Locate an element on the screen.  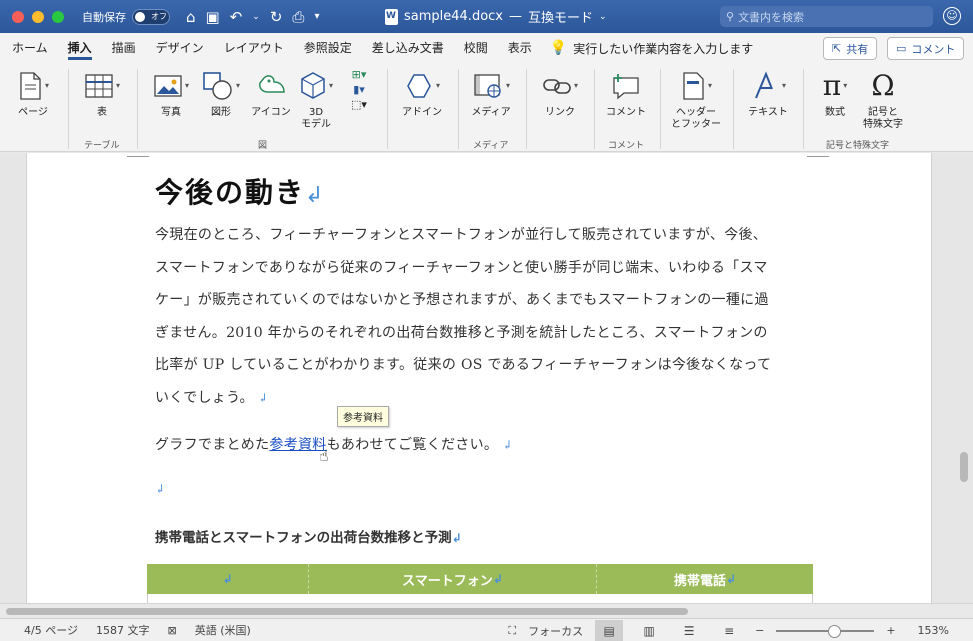
picture-button: ▾ 写真 is located at coordinates (171, 94).